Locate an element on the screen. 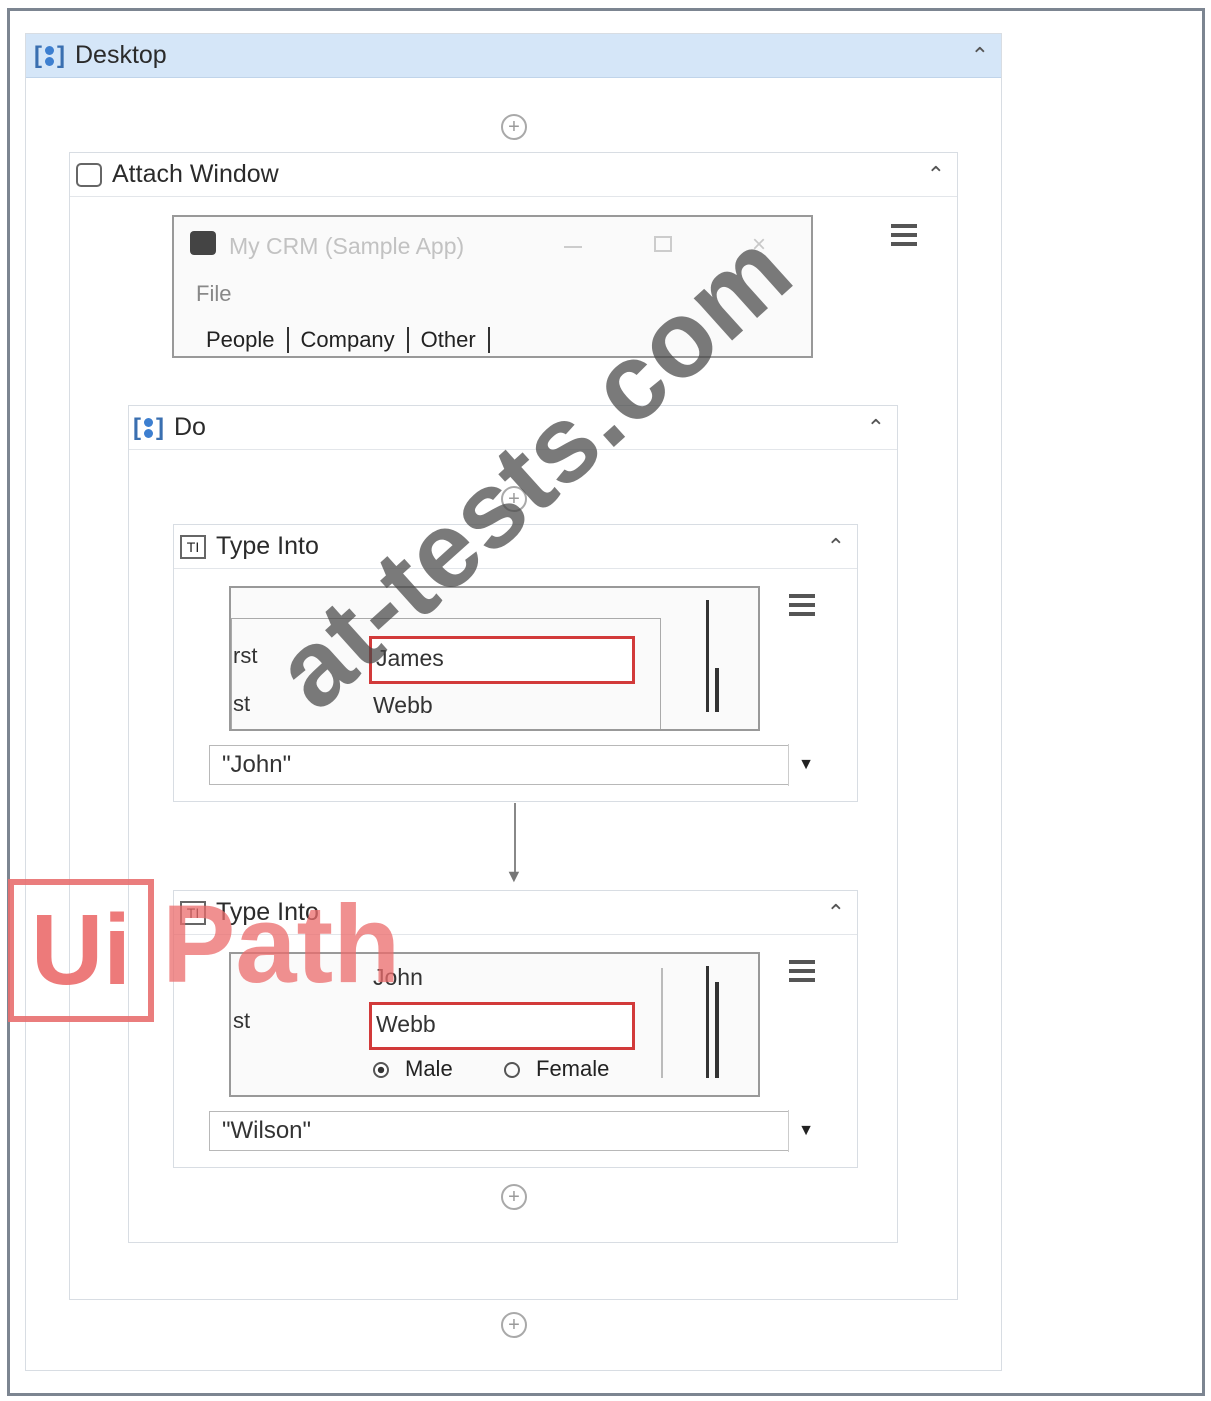  tab-company: Company is located at coordinates (349, 340).